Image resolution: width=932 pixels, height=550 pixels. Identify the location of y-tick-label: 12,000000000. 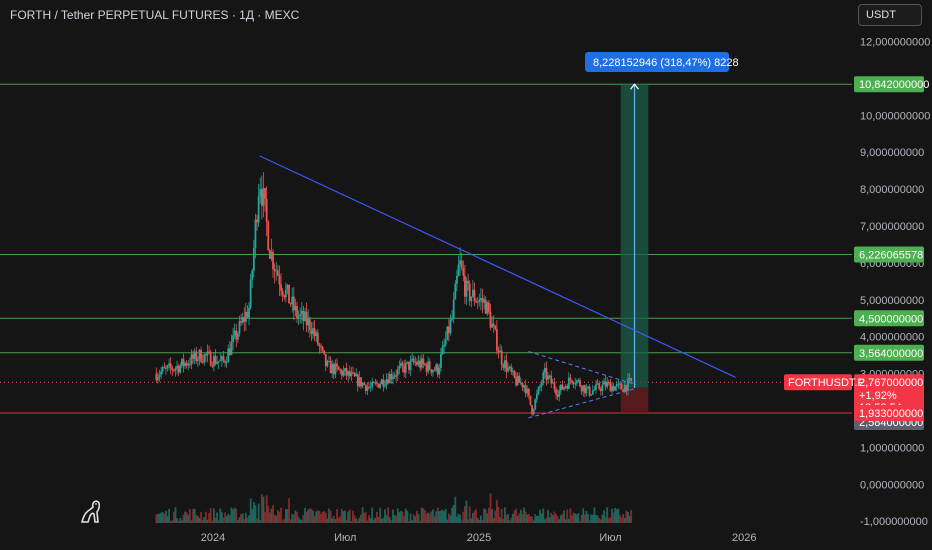
(895, 43).